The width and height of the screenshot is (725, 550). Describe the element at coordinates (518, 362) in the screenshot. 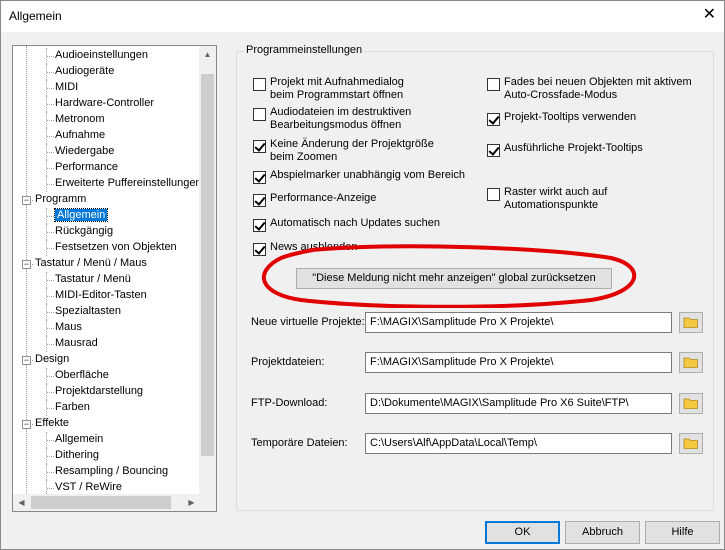

I see `project-files-path-field: F:\MAGIX\Samplitude Pro X Projekte\` at that location.